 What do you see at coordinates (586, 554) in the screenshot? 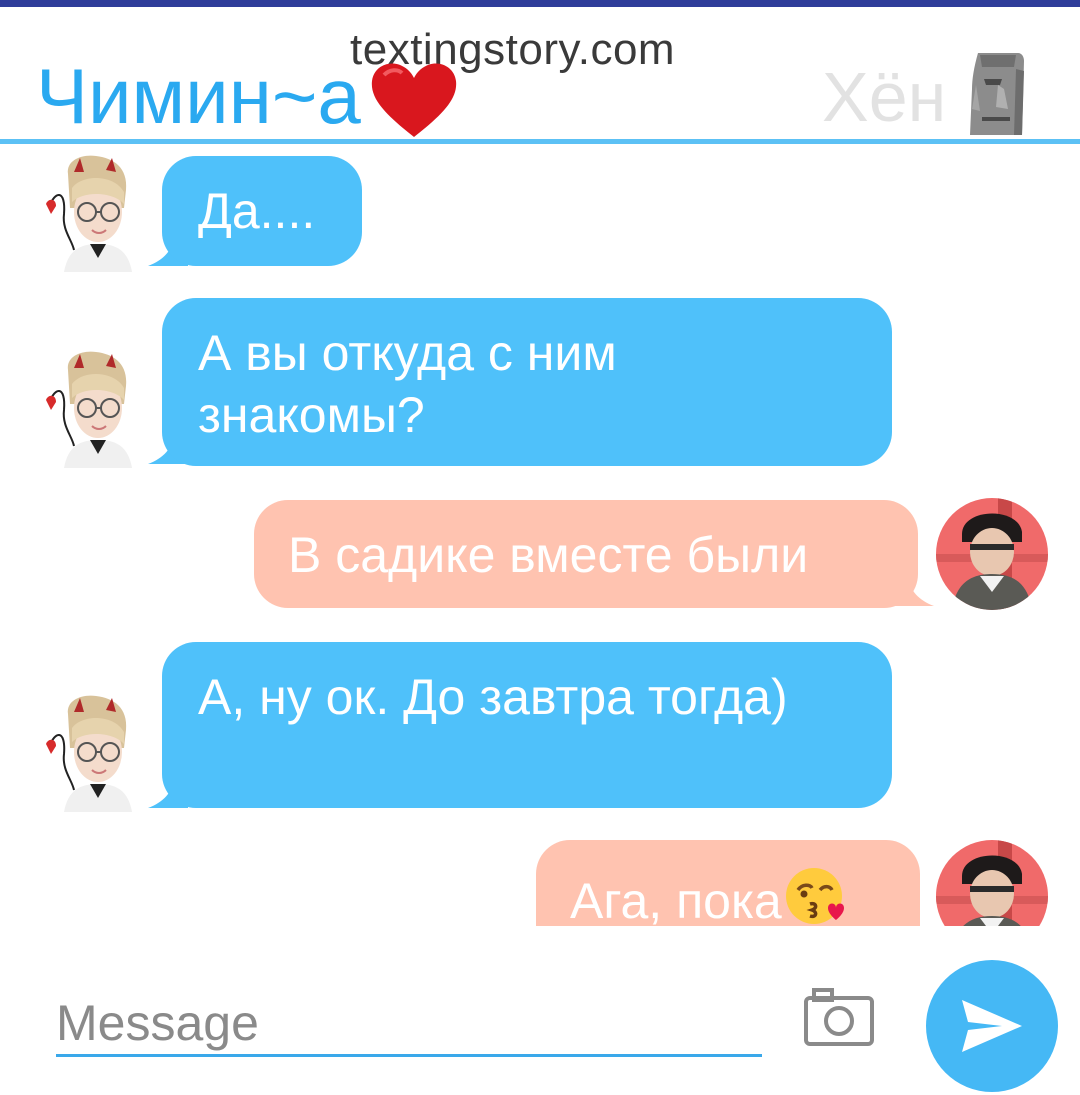
I see `message-bubble: В садике вместе были` at bounding box center [586, 554].